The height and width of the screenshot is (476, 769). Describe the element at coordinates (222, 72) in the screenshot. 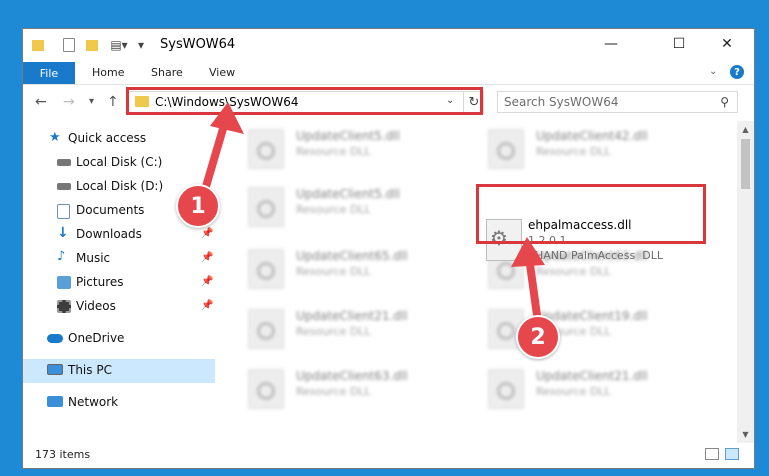

I see `tab-view: View` at that location.